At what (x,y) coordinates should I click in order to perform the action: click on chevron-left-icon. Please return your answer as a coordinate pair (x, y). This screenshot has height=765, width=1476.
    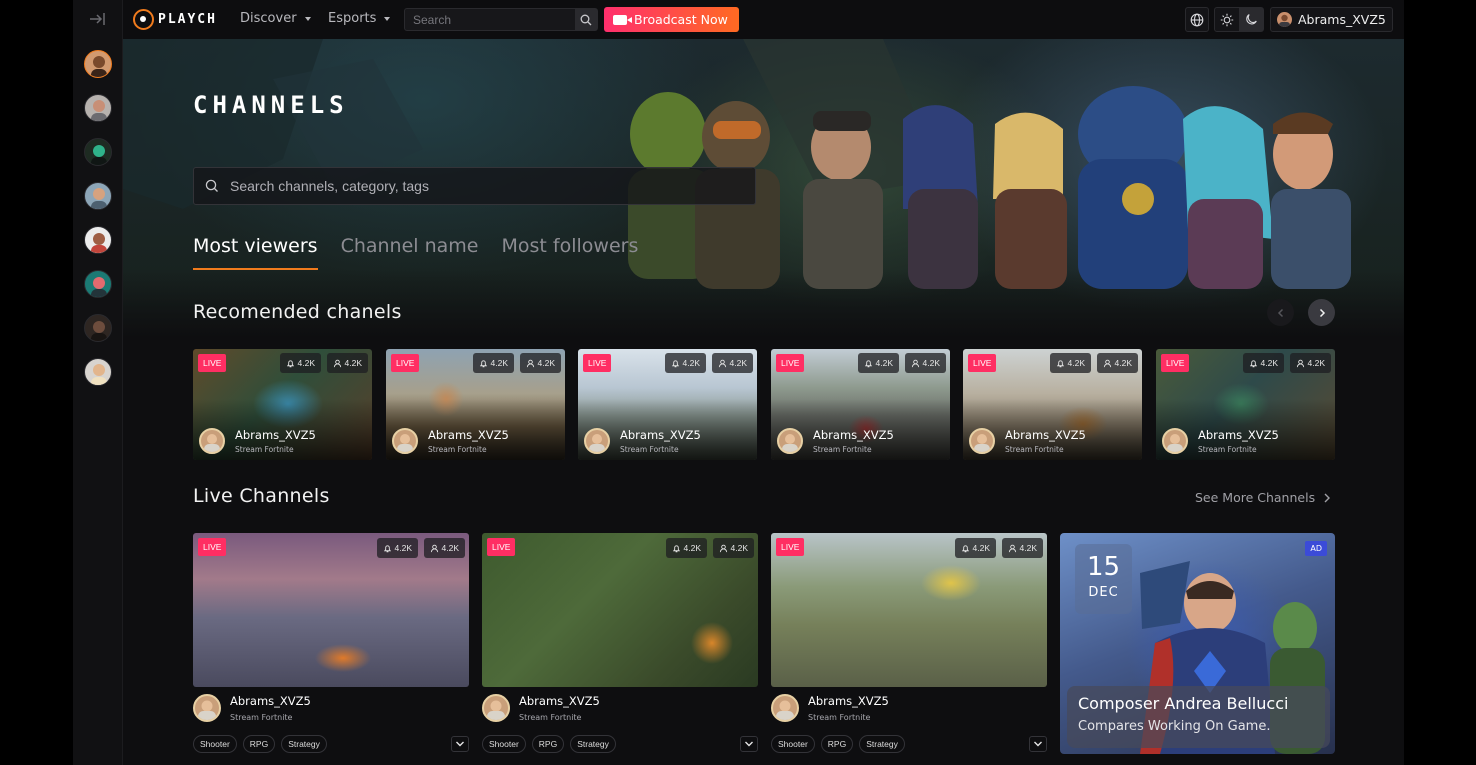
    Looking at the image, I should click on (1280, 312).